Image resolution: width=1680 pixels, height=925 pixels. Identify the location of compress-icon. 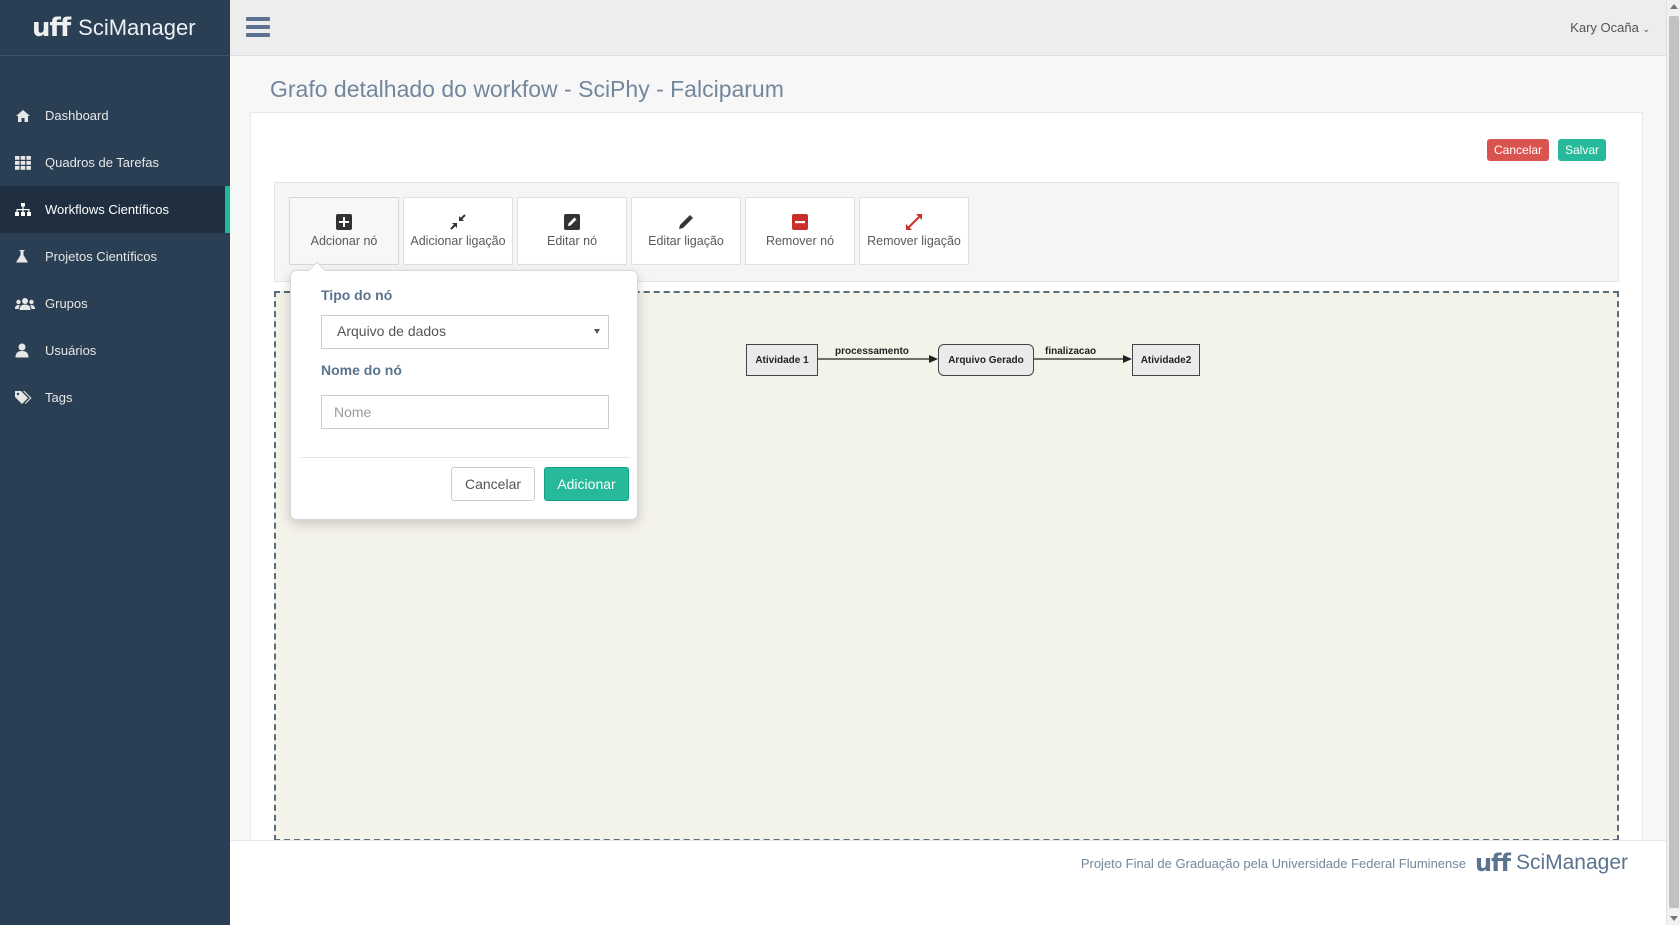
(458, 222).